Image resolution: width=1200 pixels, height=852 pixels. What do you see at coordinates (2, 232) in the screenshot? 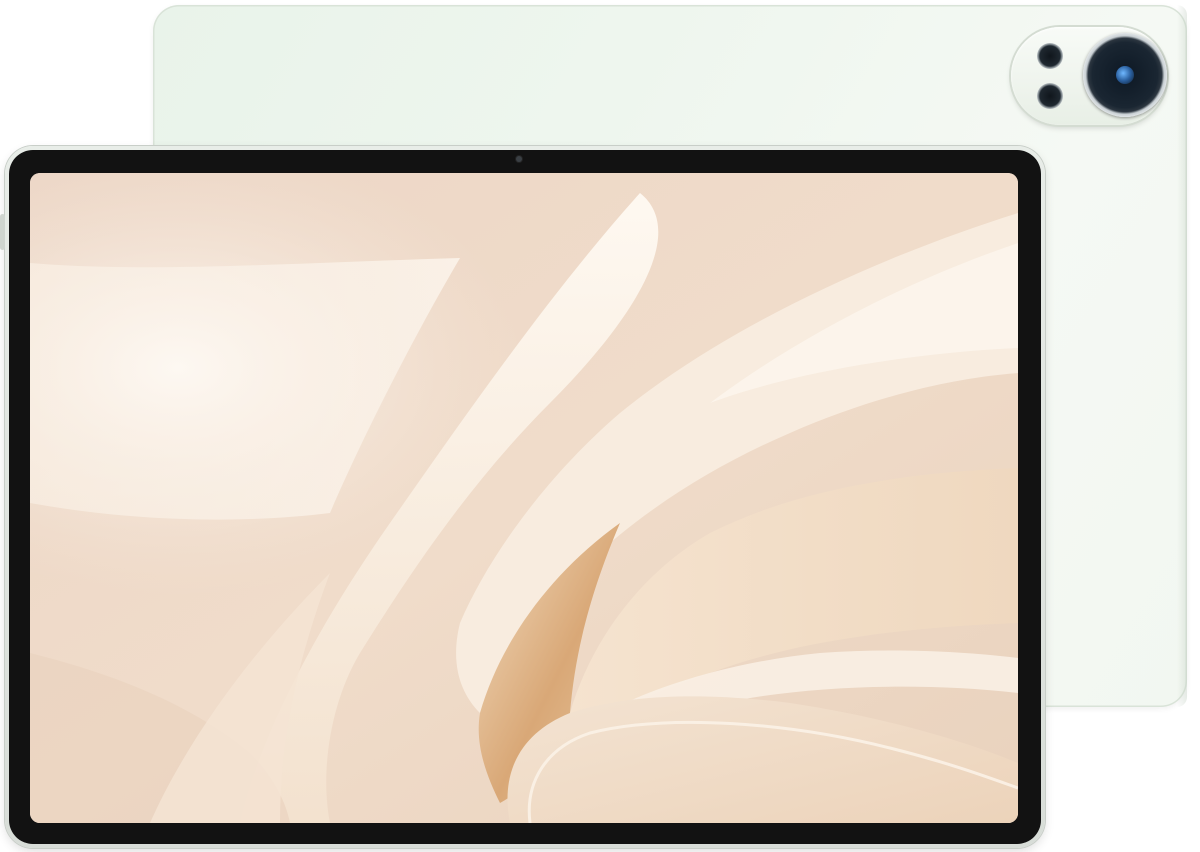
I see `side-button` at bounding box center [2, 232].